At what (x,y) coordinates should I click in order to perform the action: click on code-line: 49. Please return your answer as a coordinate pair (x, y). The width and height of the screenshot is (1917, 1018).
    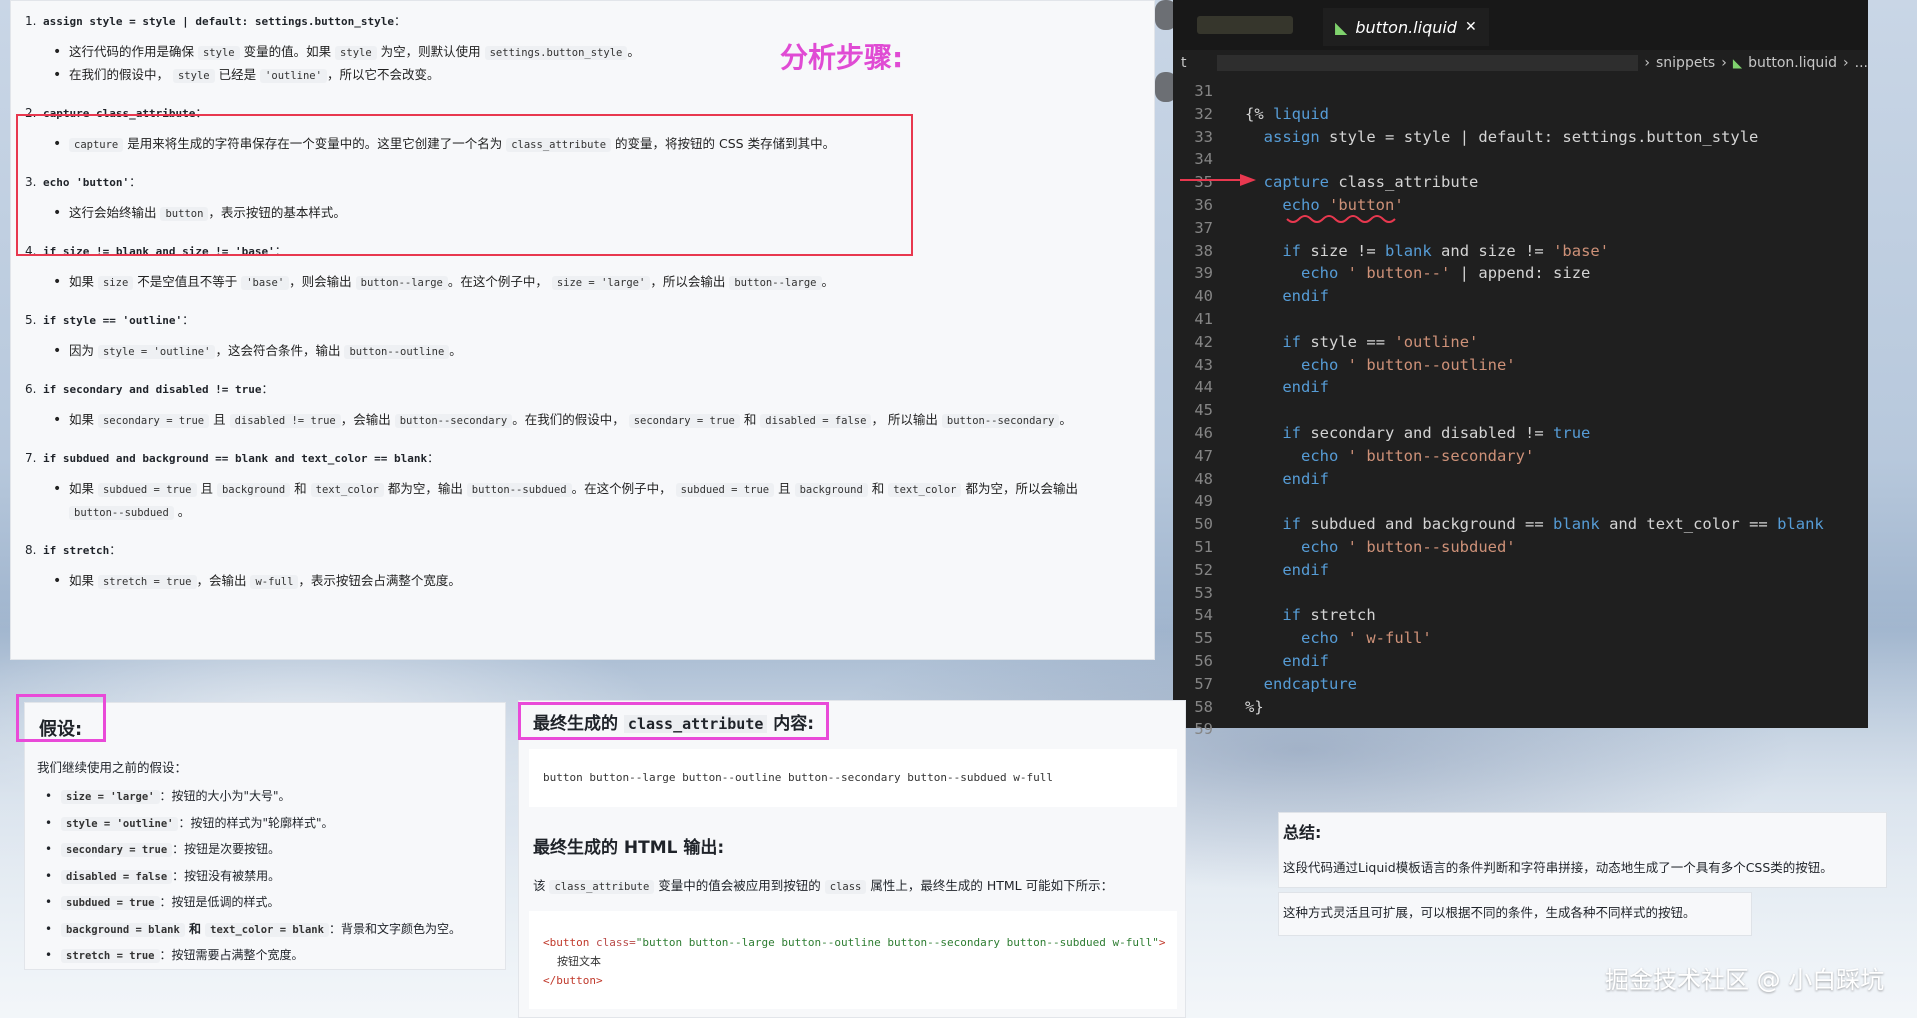
    Looking at the image, I should click on (1520, 501).